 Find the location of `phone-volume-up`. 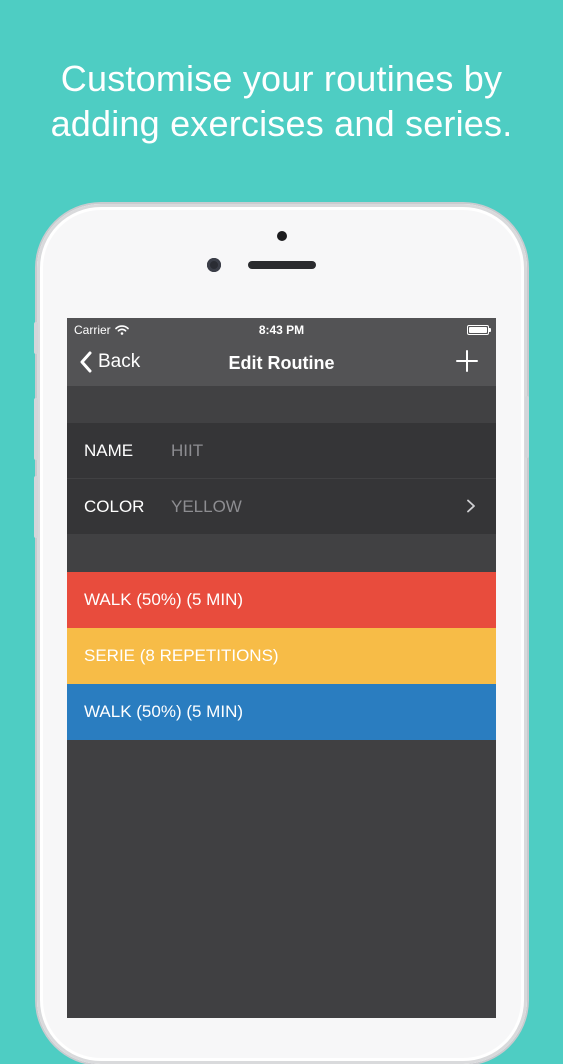

phone-volume-up is located at coordinates (36, 429).